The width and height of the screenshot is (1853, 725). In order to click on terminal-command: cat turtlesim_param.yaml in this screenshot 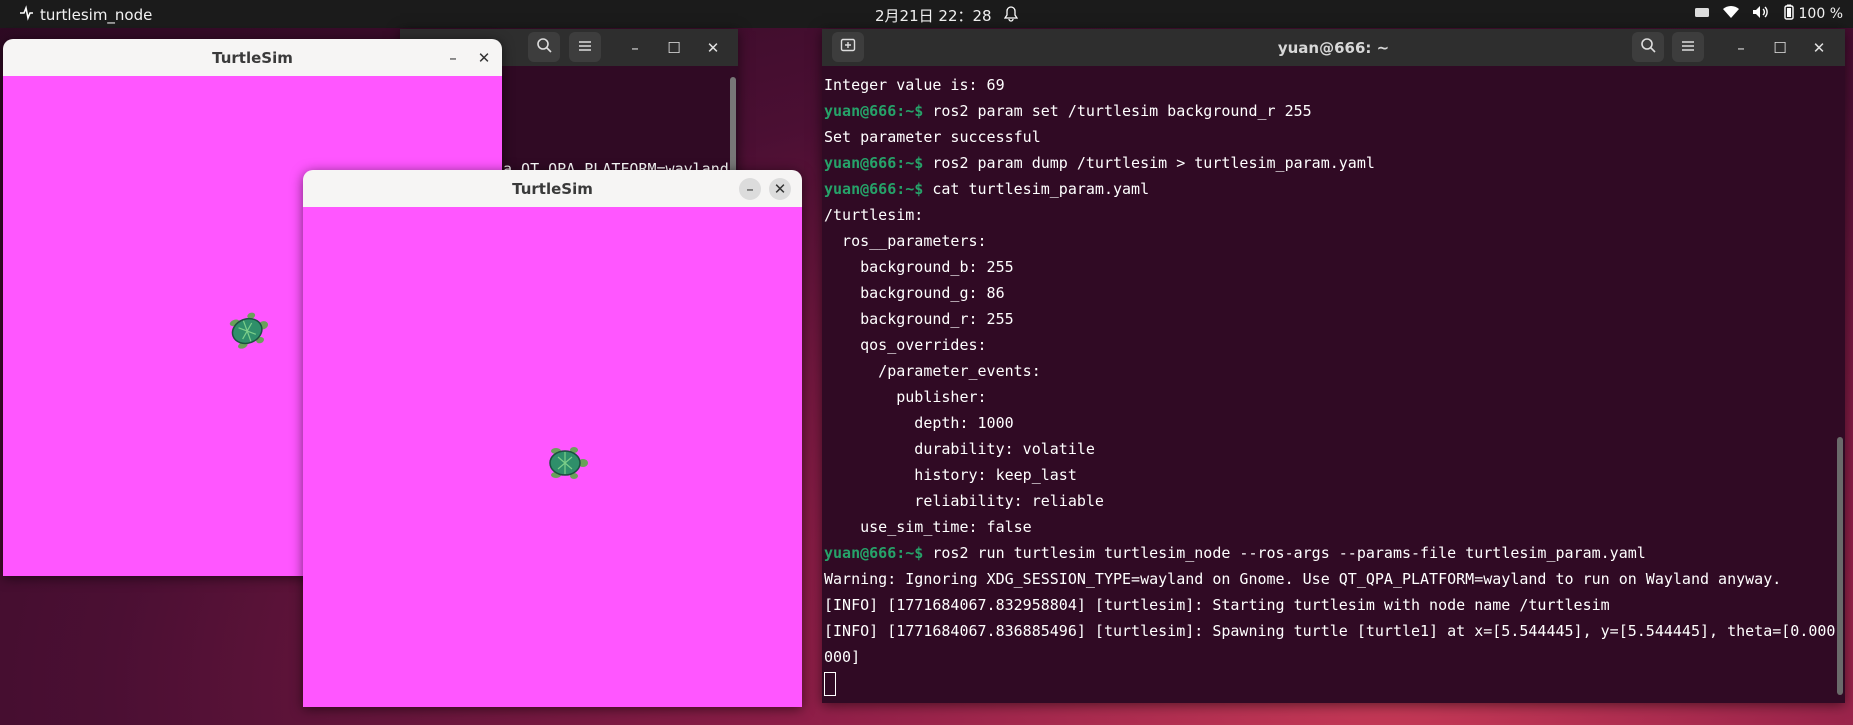, I will do `click(1036, 189)`.